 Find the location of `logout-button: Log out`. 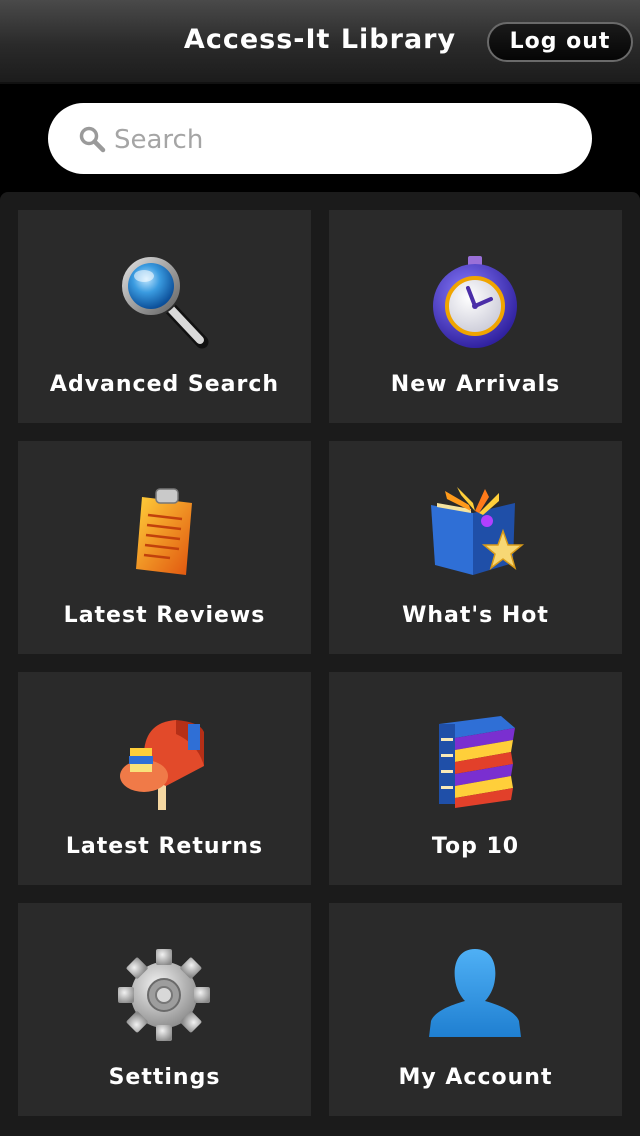

logout-button: Log out is located at coordinates (560, 42).